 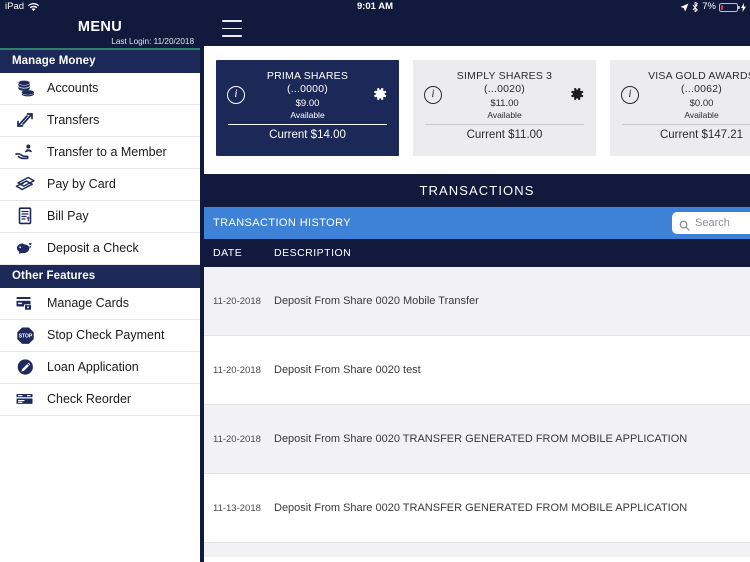 I want to click on sidebar-item-label: Pay by Card, so click(x=81, y=184).